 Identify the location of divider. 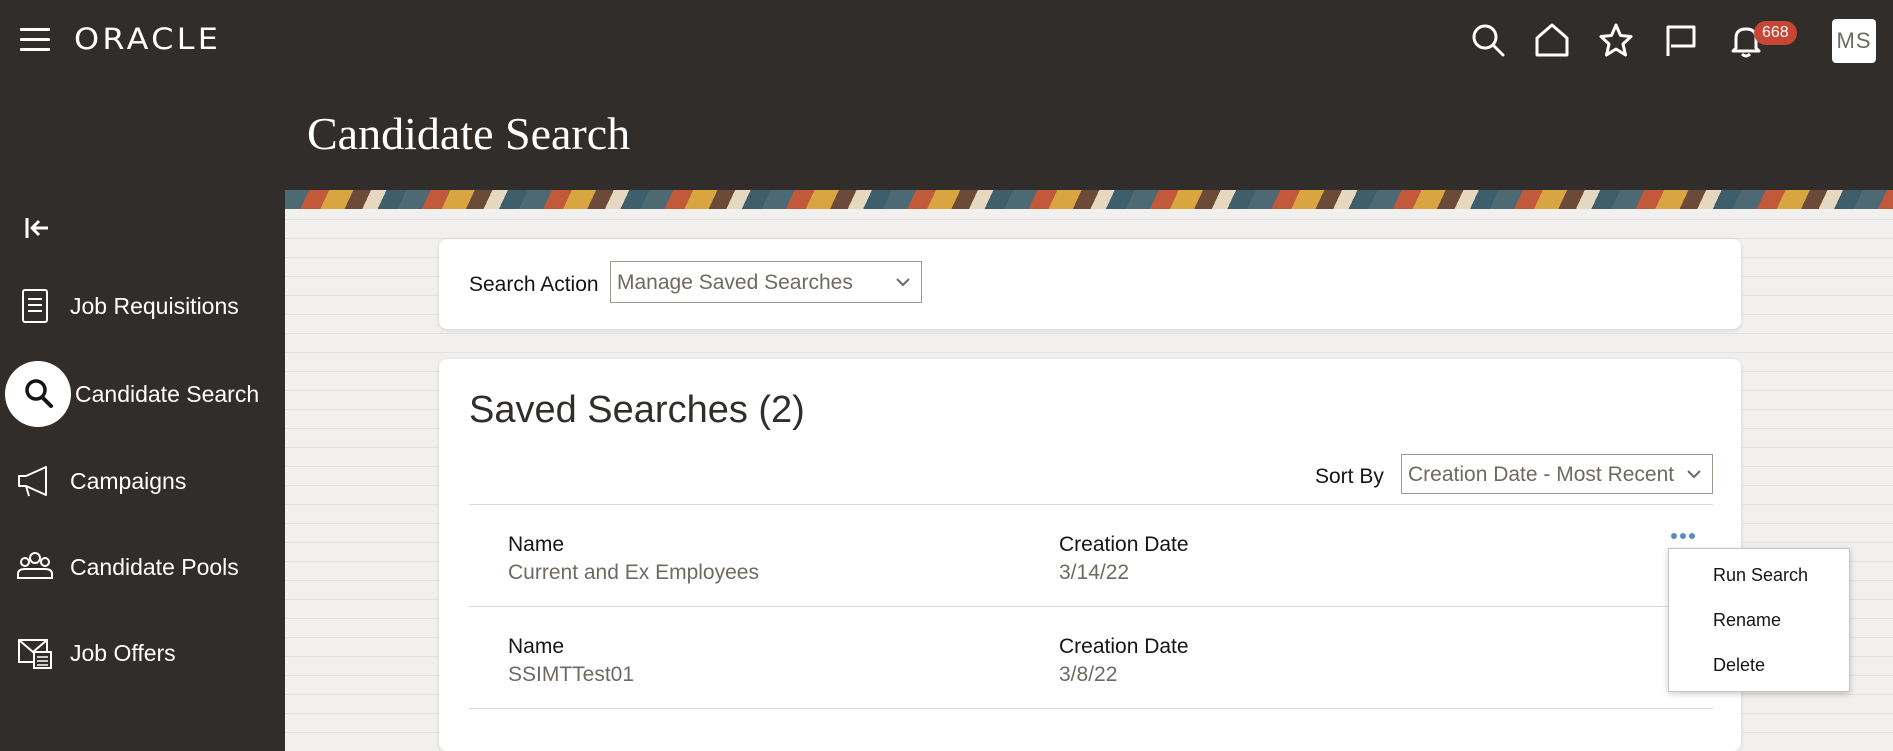
(1091, 708).